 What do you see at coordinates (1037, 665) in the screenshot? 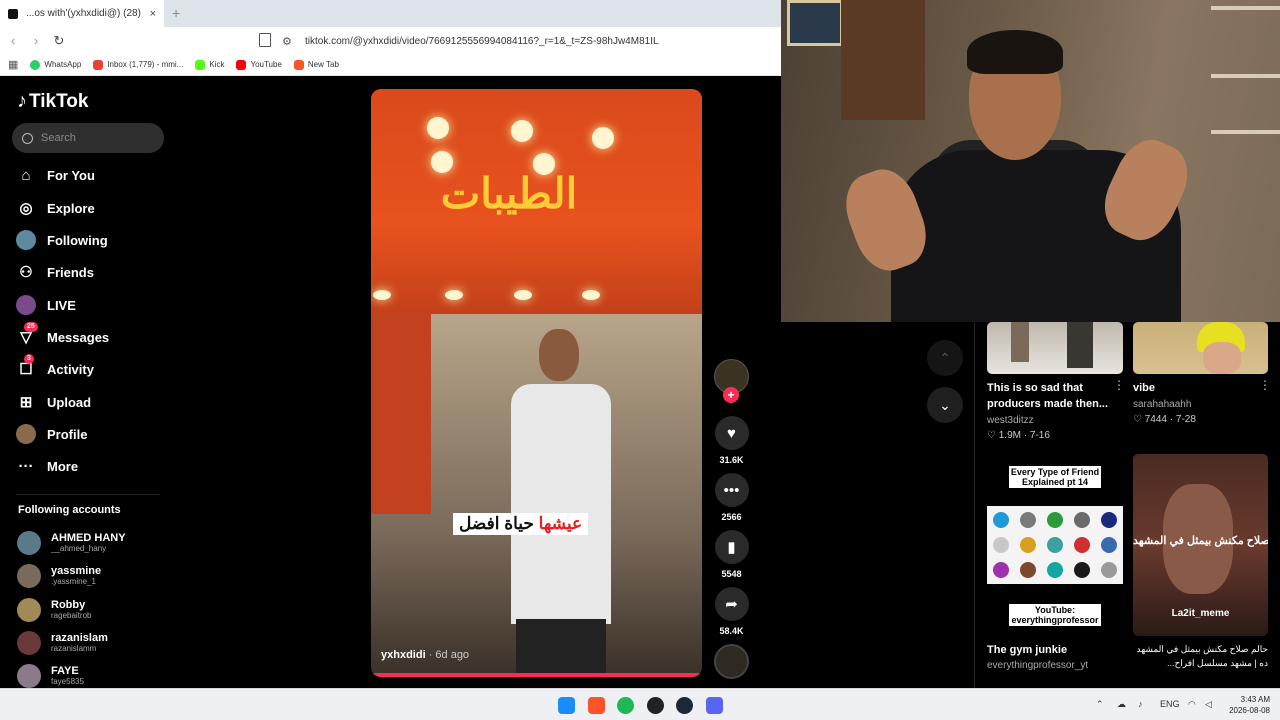
I see `video-creator: everythingprofessor_yt` at bounding box center [1037, 665].